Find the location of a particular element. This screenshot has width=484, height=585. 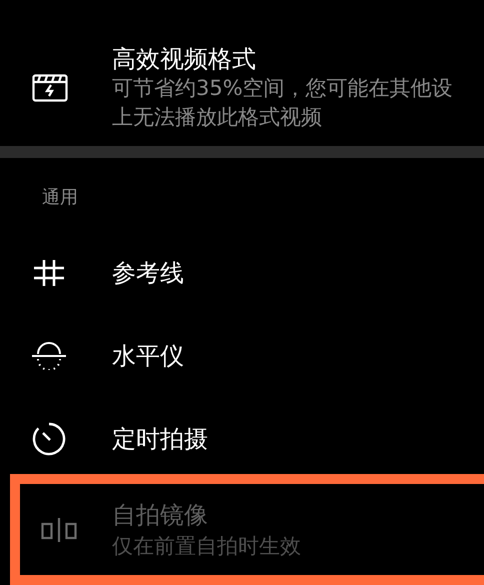

item-title: 水平仪 is located at coordinates (148, 356).